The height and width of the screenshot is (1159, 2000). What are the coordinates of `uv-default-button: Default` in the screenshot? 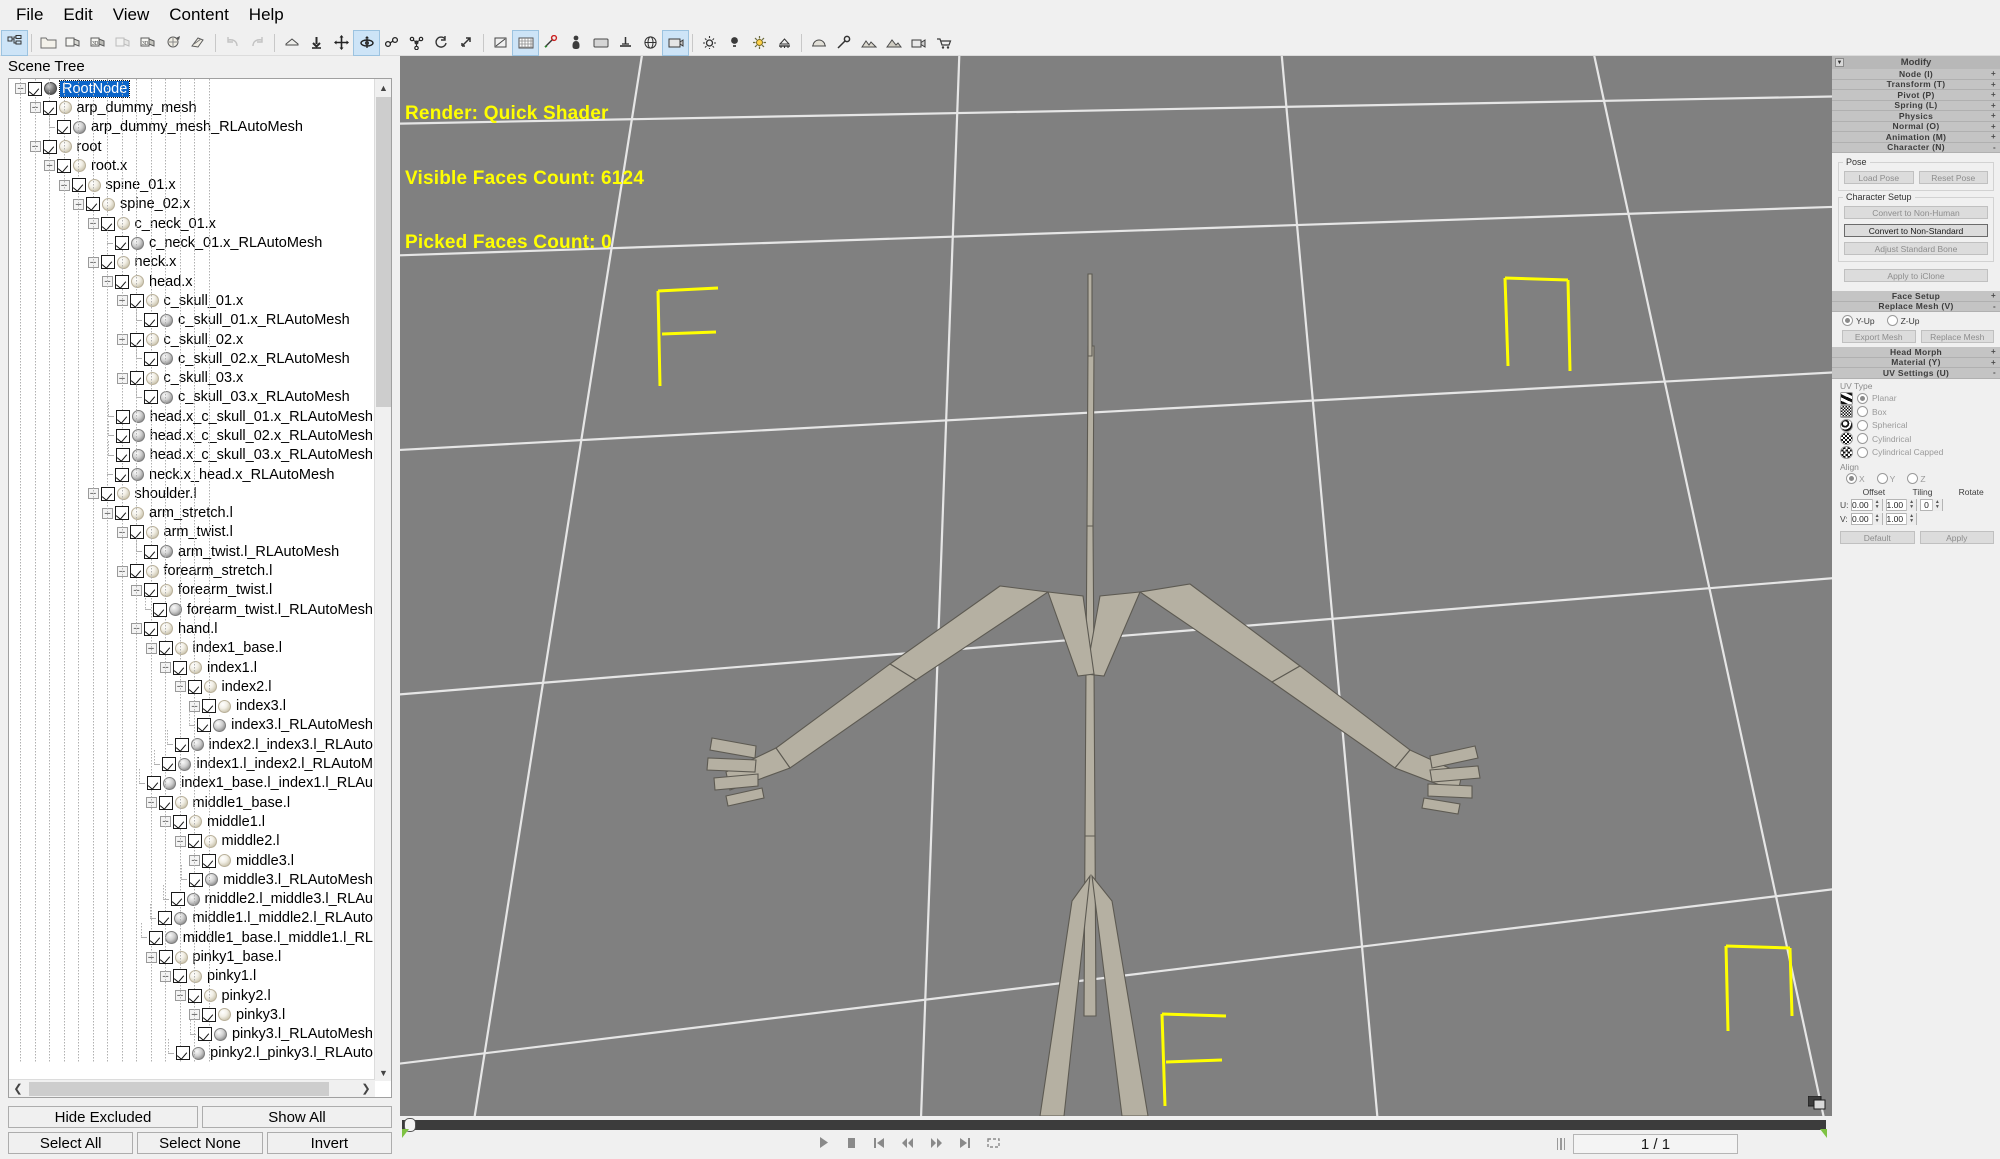 It's located at (1877, 537).